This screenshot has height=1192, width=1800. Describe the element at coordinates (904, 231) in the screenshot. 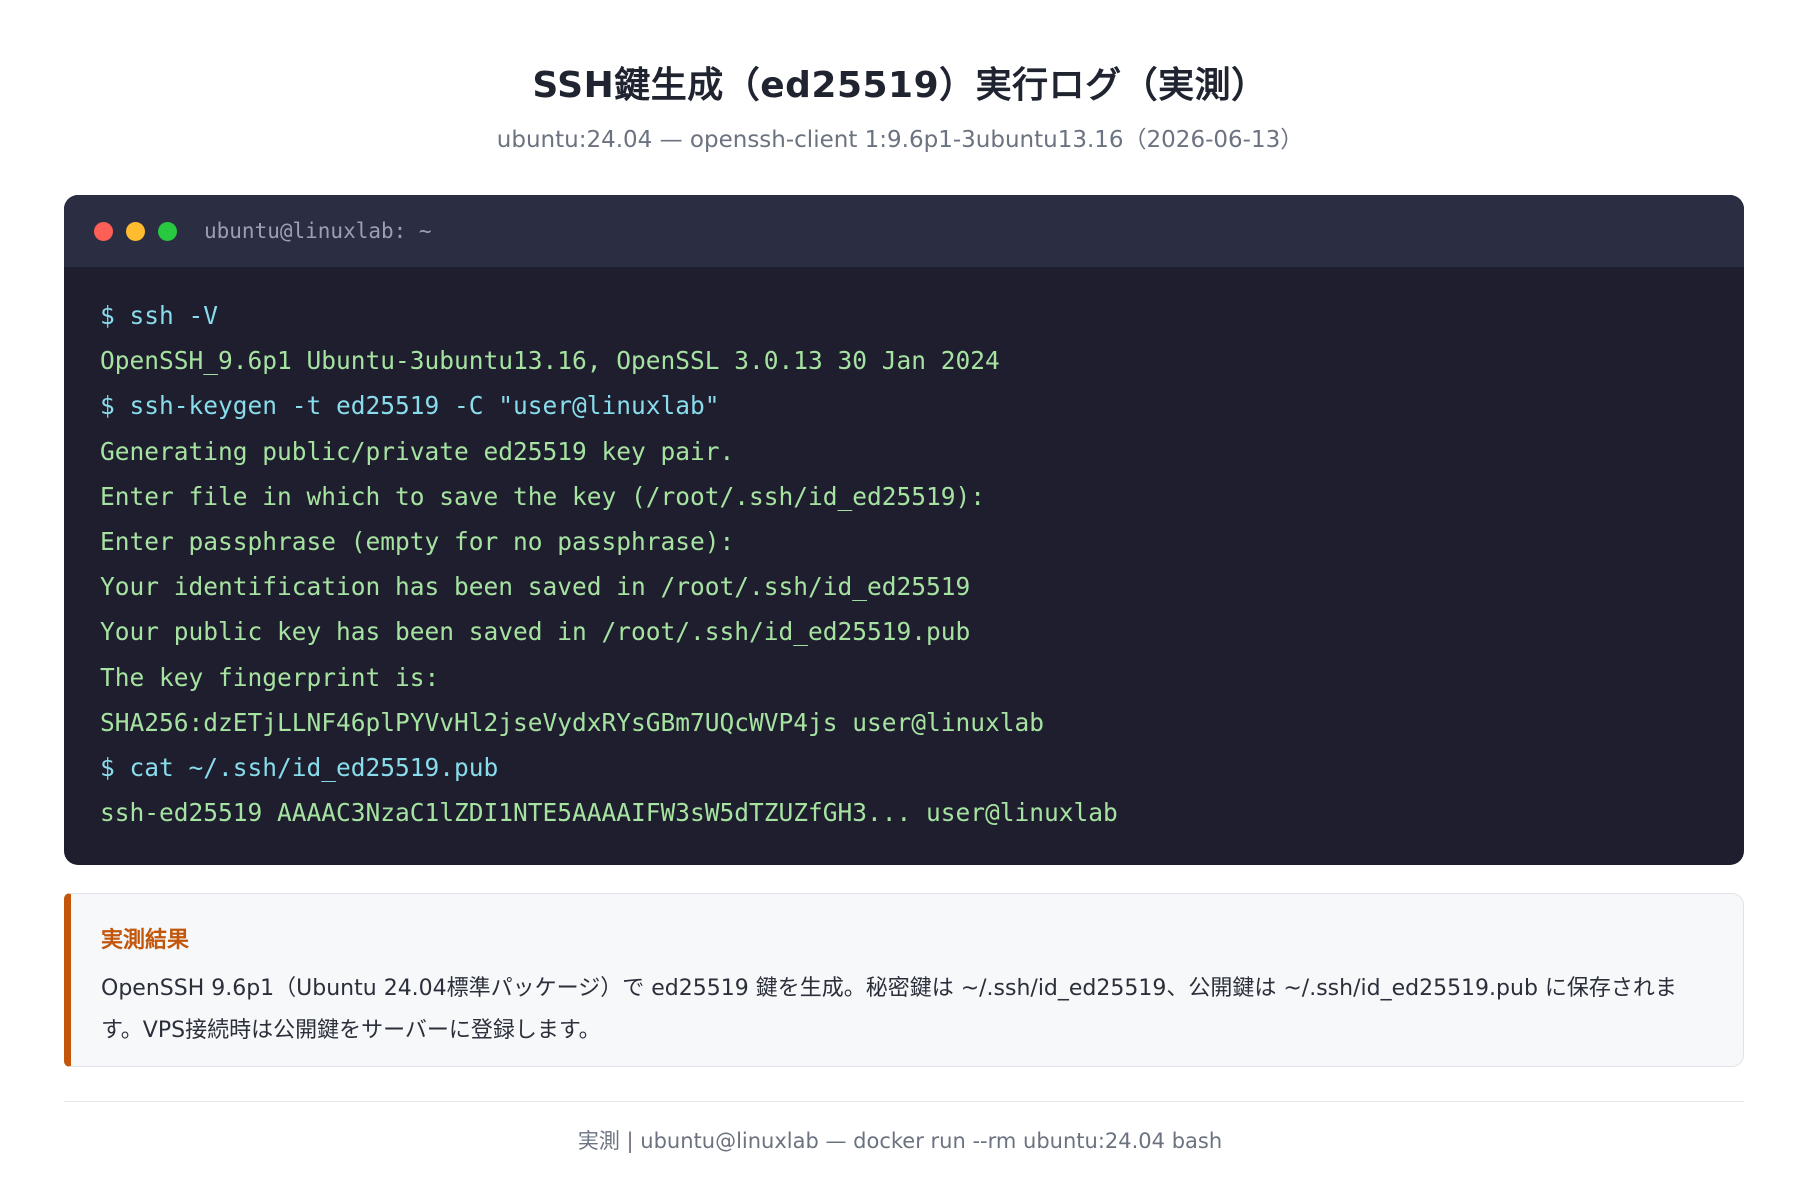

I see `terminal-titlebar: ubuntu@linuxlab: ~` at that location.